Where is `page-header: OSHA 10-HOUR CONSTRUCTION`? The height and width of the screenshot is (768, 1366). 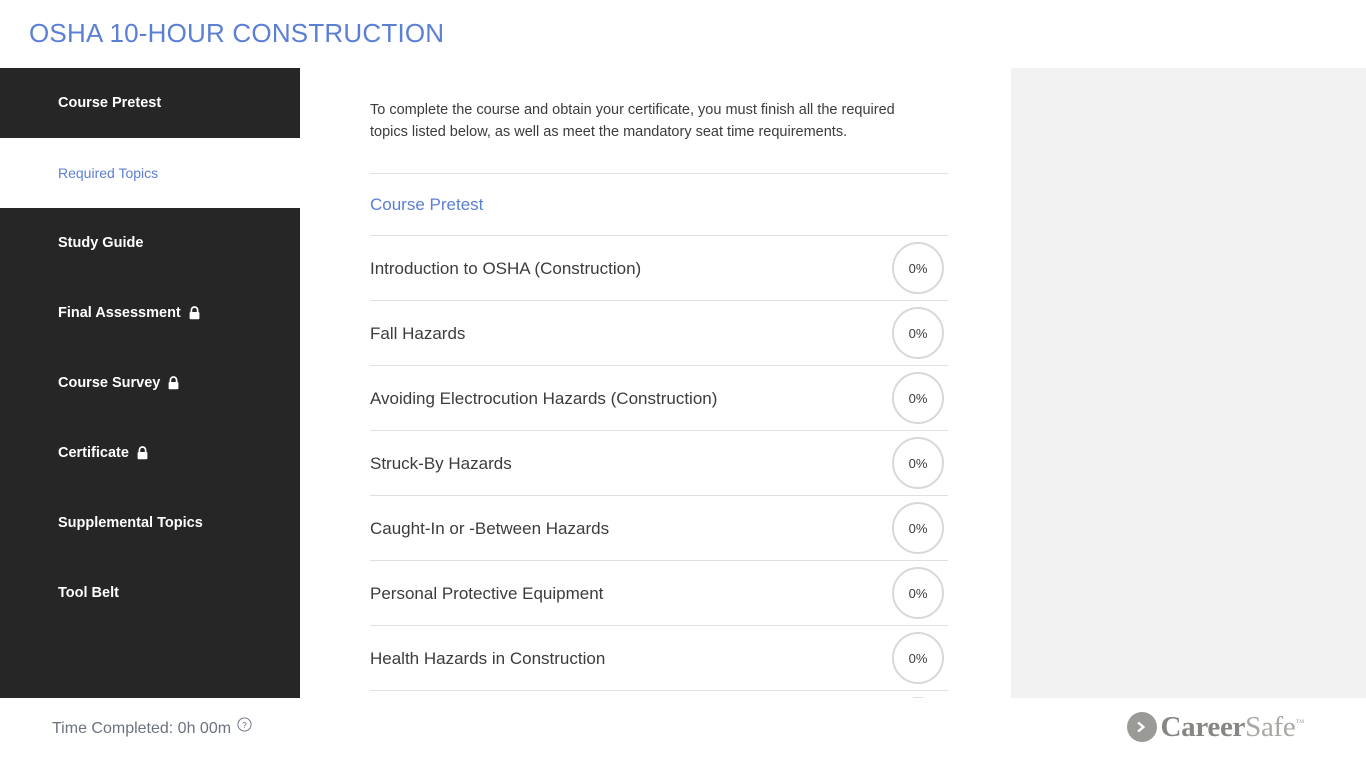
page-header: OSHA 10-HOUR CONSTRUCTION is located at coordinates (683, 34).